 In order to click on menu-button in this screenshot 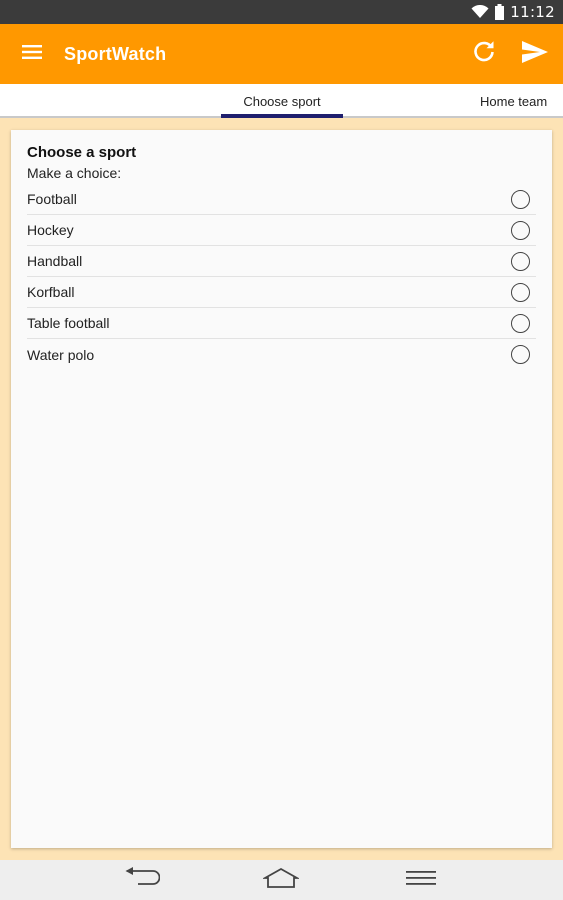, I will do `click(32, 54)`.